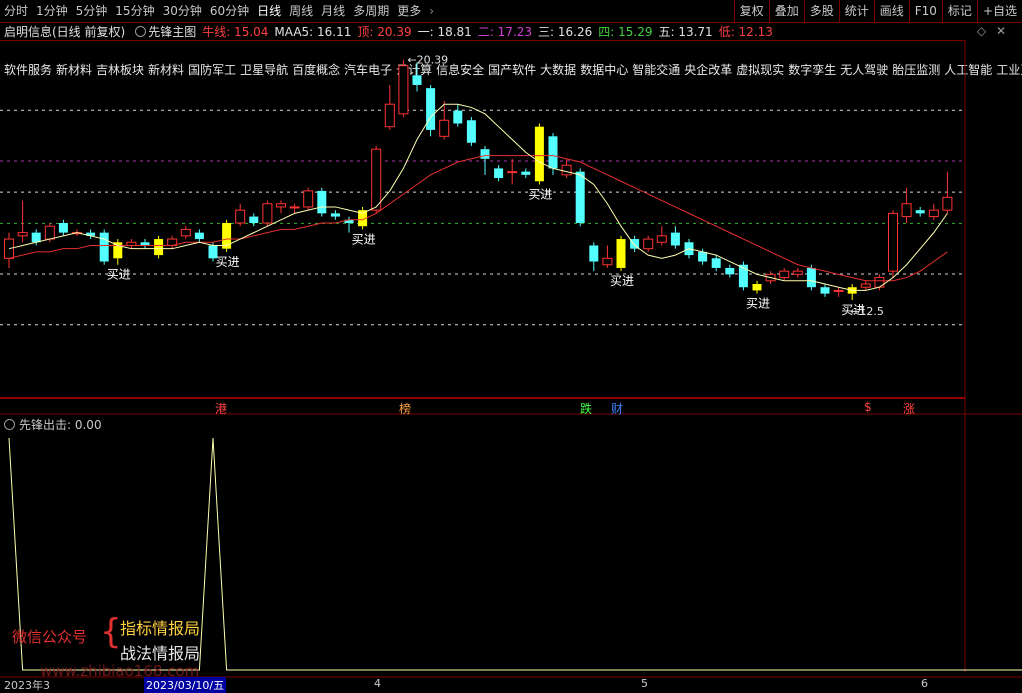  What do you see at coordinates (604, 70) in the screenshot?
I see `concept-tag: 数据中心` at bounding box center [604, 70].